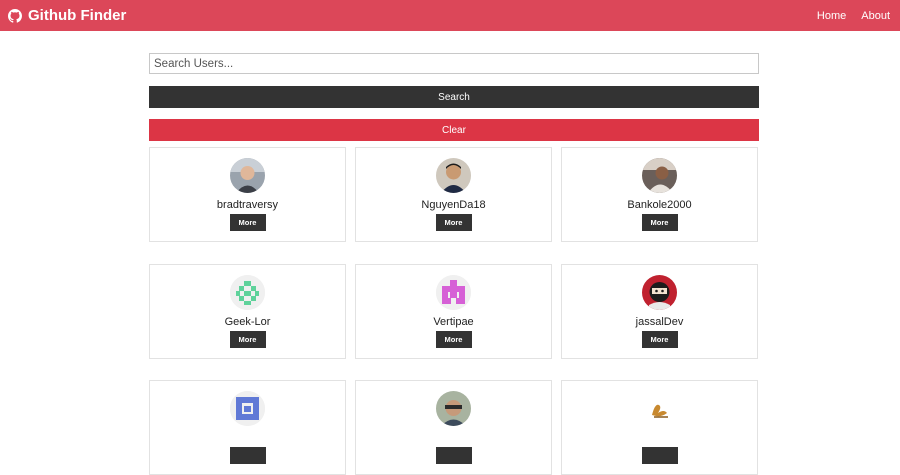  What do you see at coordinates (453, 322) in the screenshot?
I see `user-login: Vertipae` at bounding box center [453, 322].